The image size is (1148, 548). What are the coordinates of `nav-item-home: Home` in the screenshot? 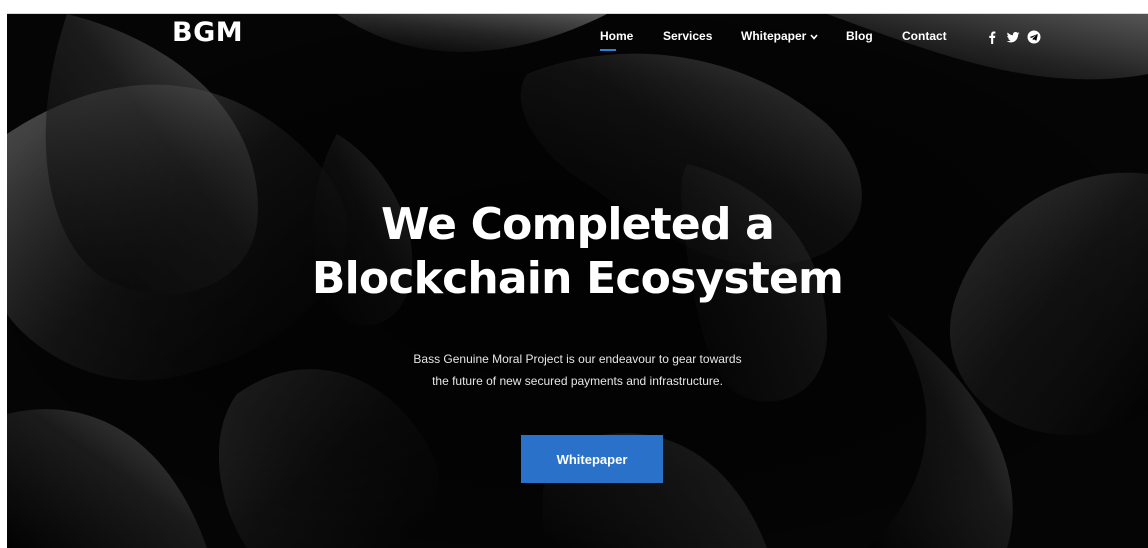 It's located at (616, 40).